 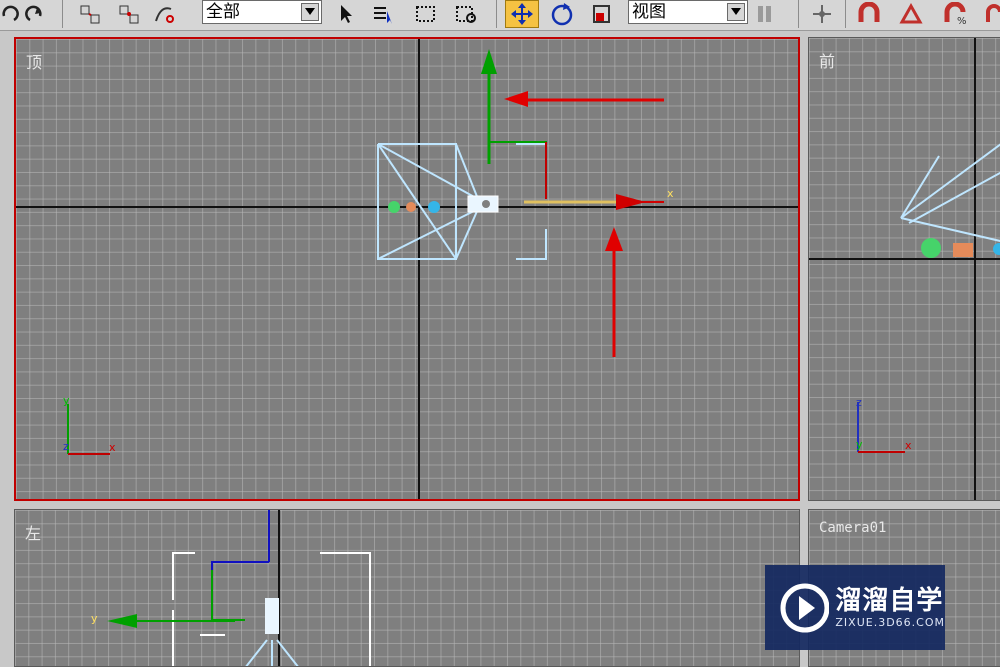 I want to click on watermark-url: ZIXUE.3D66.COM, so click(x=890, y=622).